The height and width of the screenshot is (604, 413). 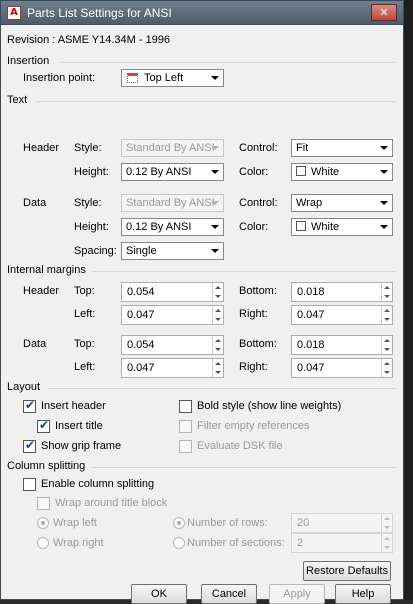 I want to click on show-grip-frame-label: Show grip frame, so click(x=81, y=446).